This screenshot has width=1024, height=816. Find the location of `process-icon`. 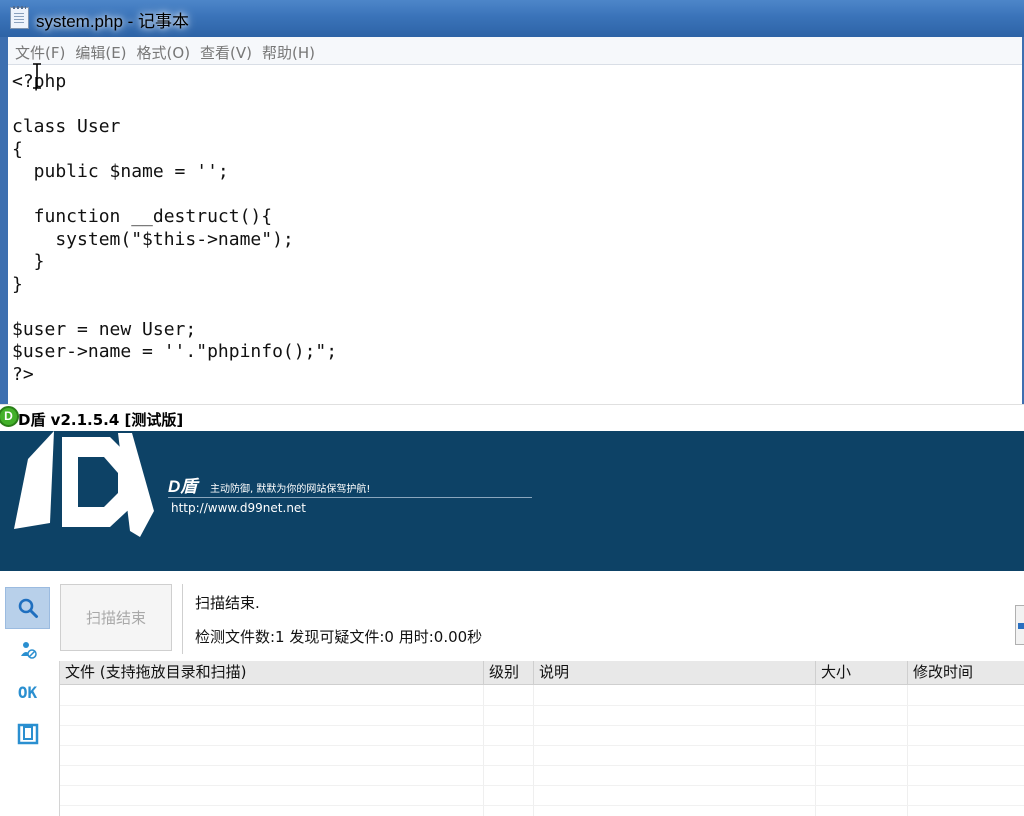

process-icon is located at coordinates (28, 650).